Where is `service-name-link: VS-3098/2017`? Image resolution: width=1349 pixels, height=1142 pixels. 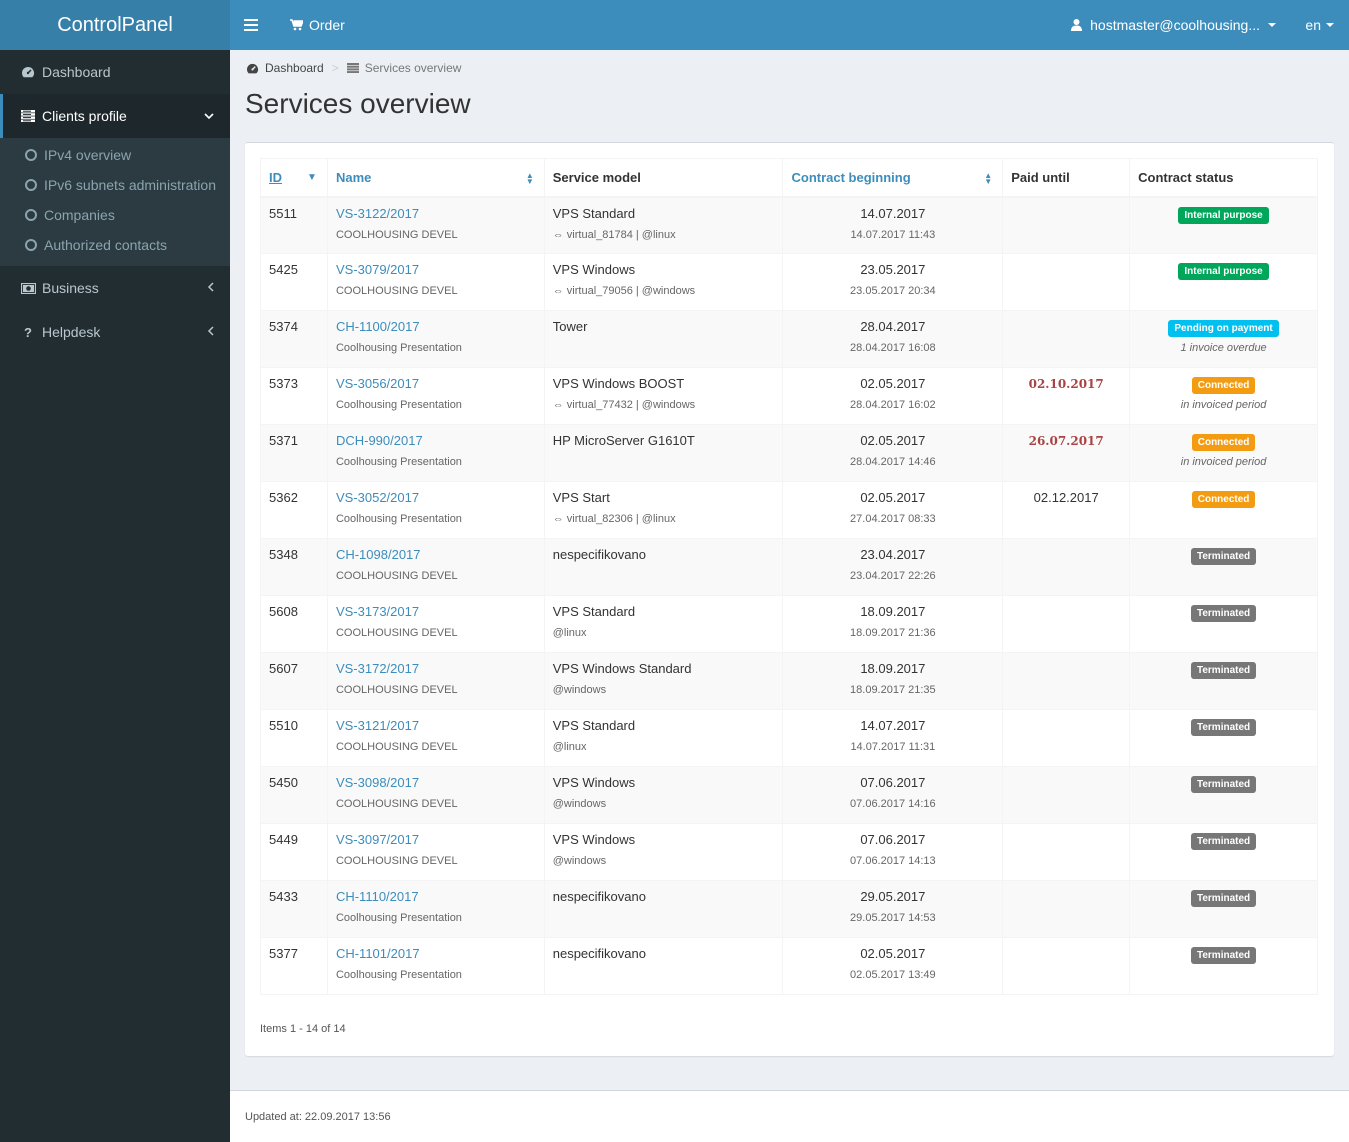 service-name-link: VS-3098/2017 is located at coordinates (436, 782).